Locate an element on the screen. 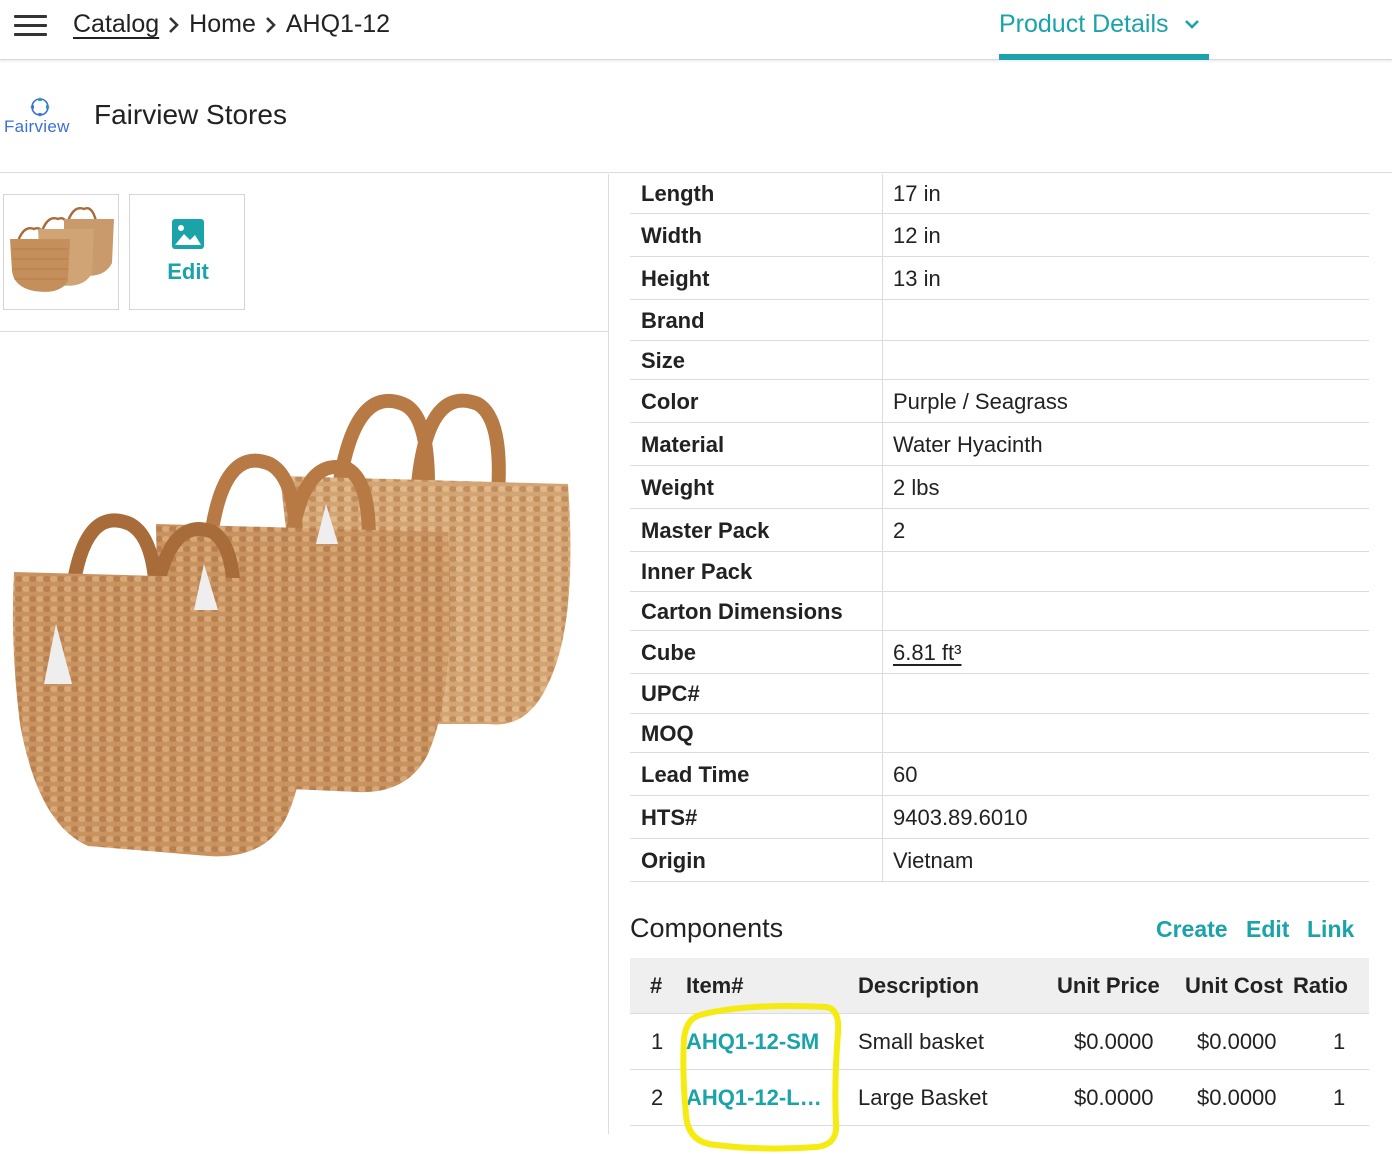 This screenshot has height=1154, width=1392. tab-active-indicator is located at coordinates (1104, 57).